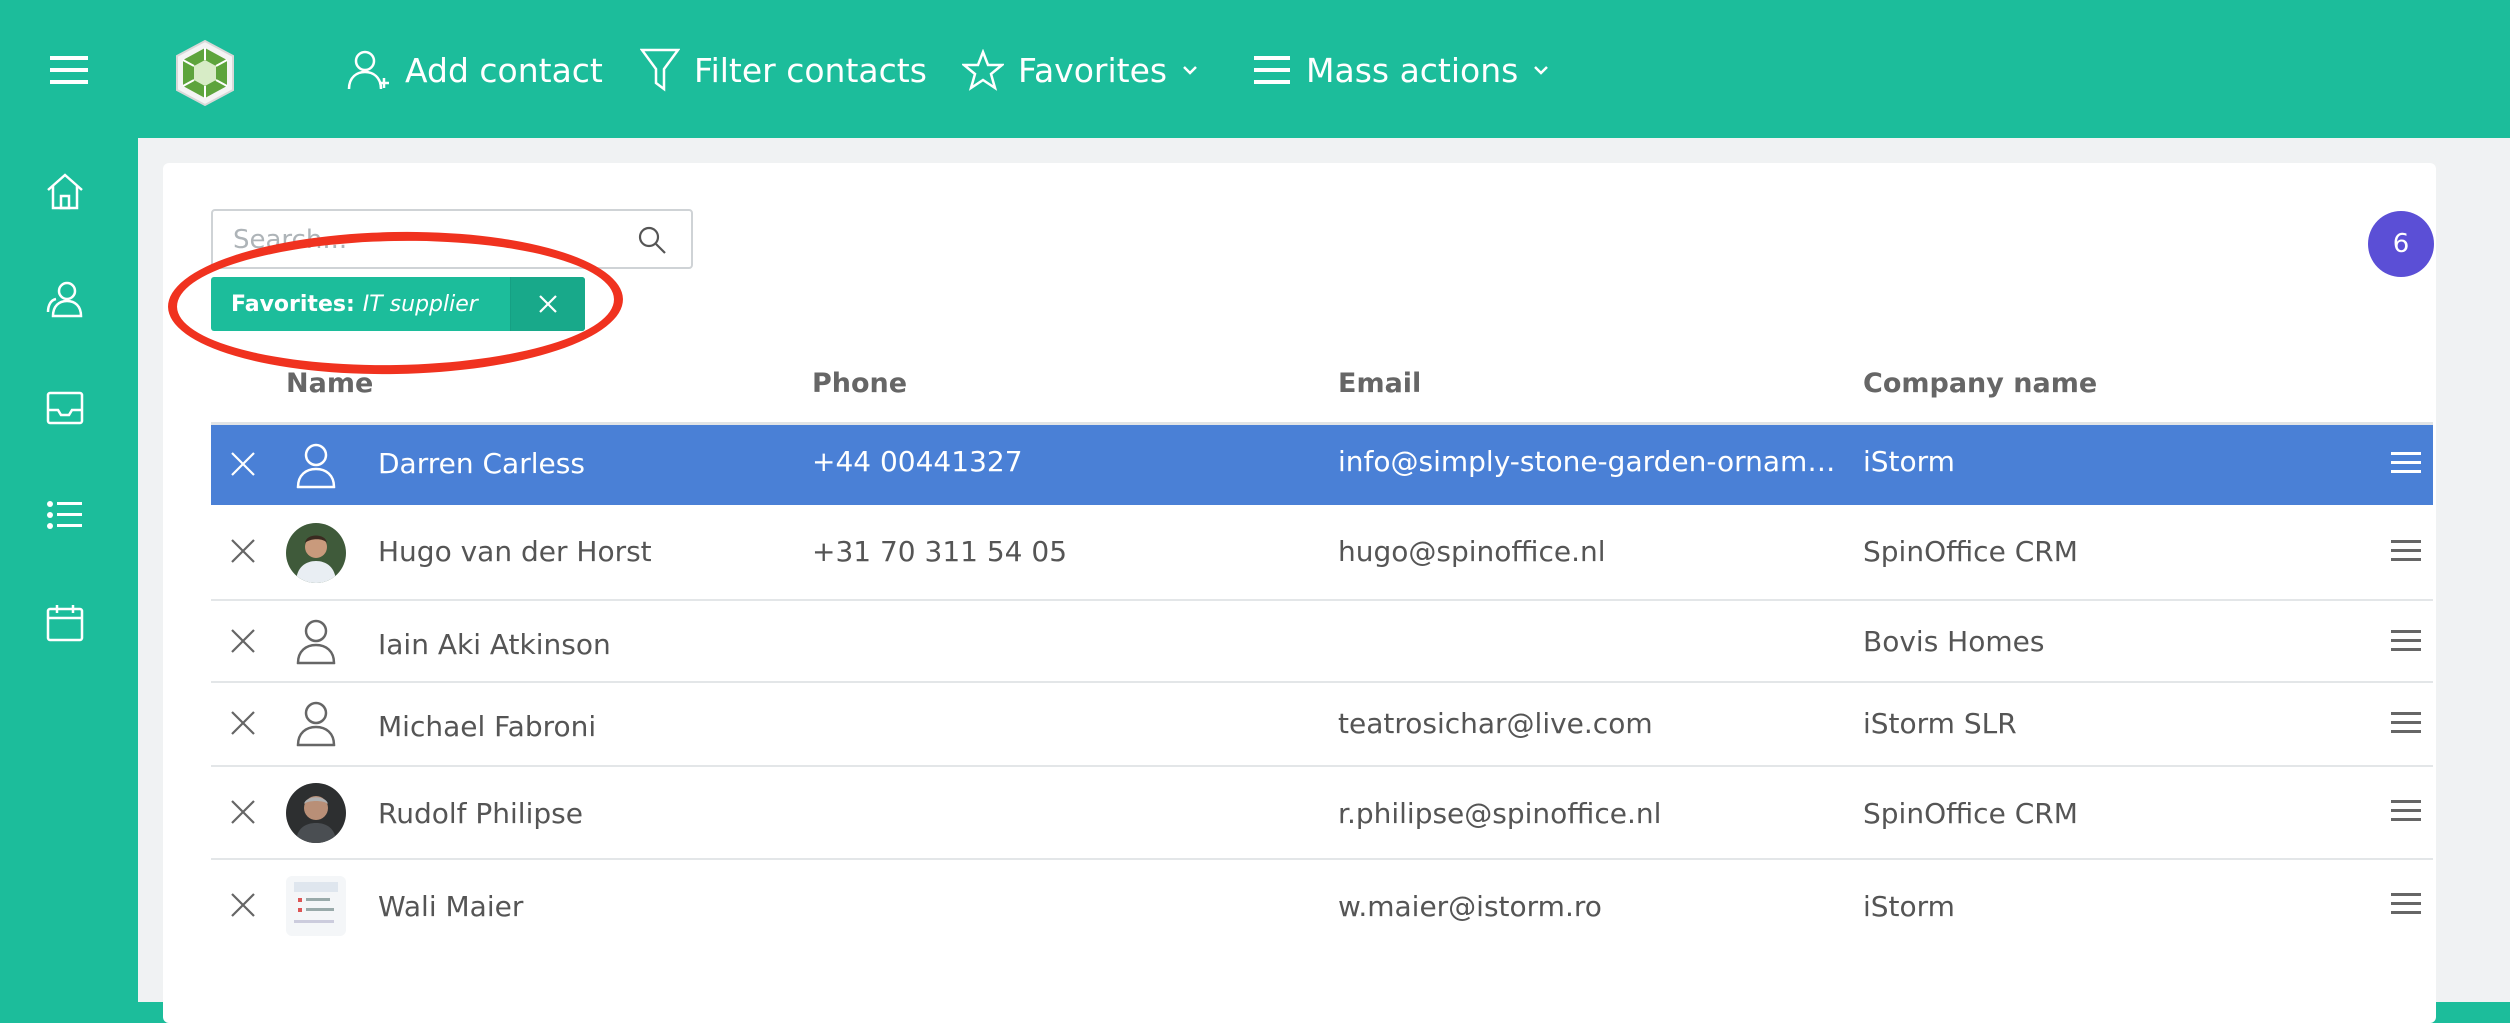  Describe the element at coordinates (1588, 723) in the screenshot. I see `contact-email: teatrosichar@live.com` at that location.